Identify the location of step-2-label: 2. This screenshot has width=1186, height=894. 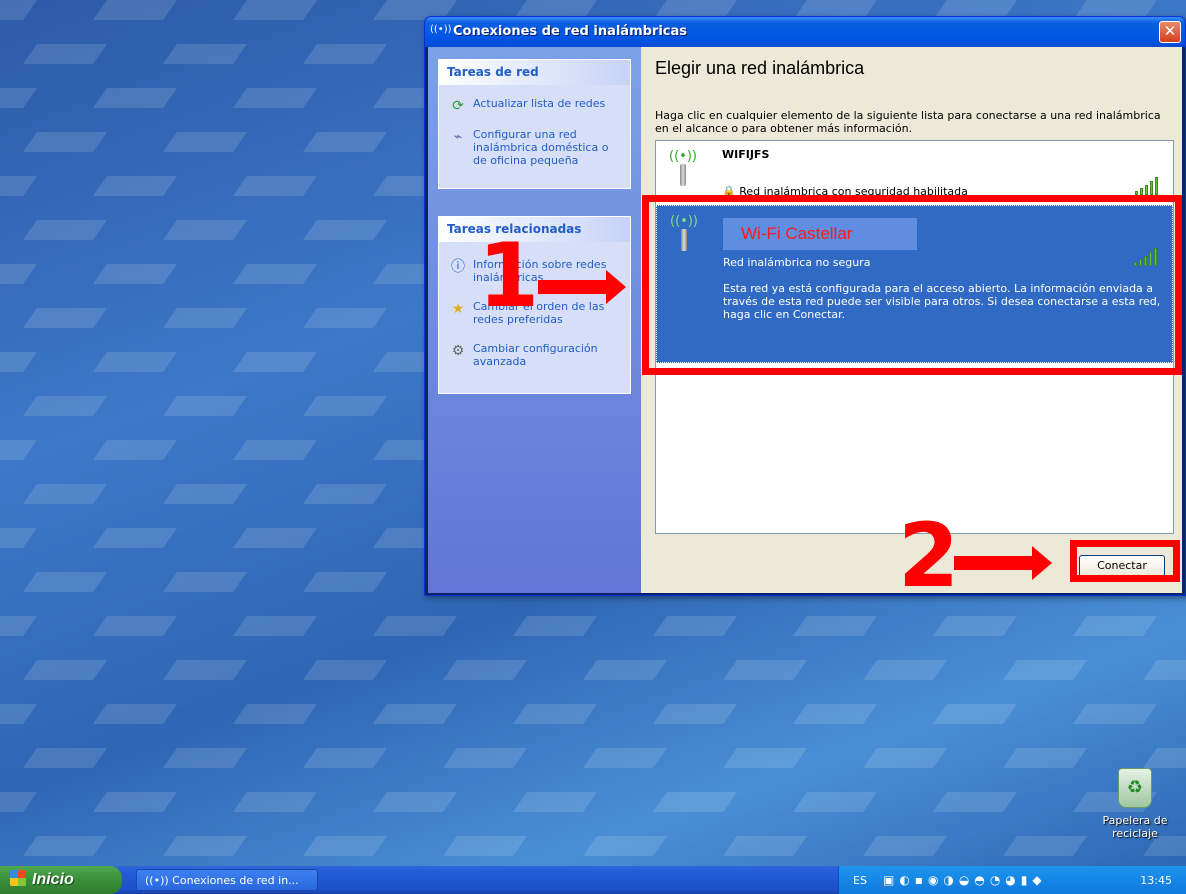
(929, 555).